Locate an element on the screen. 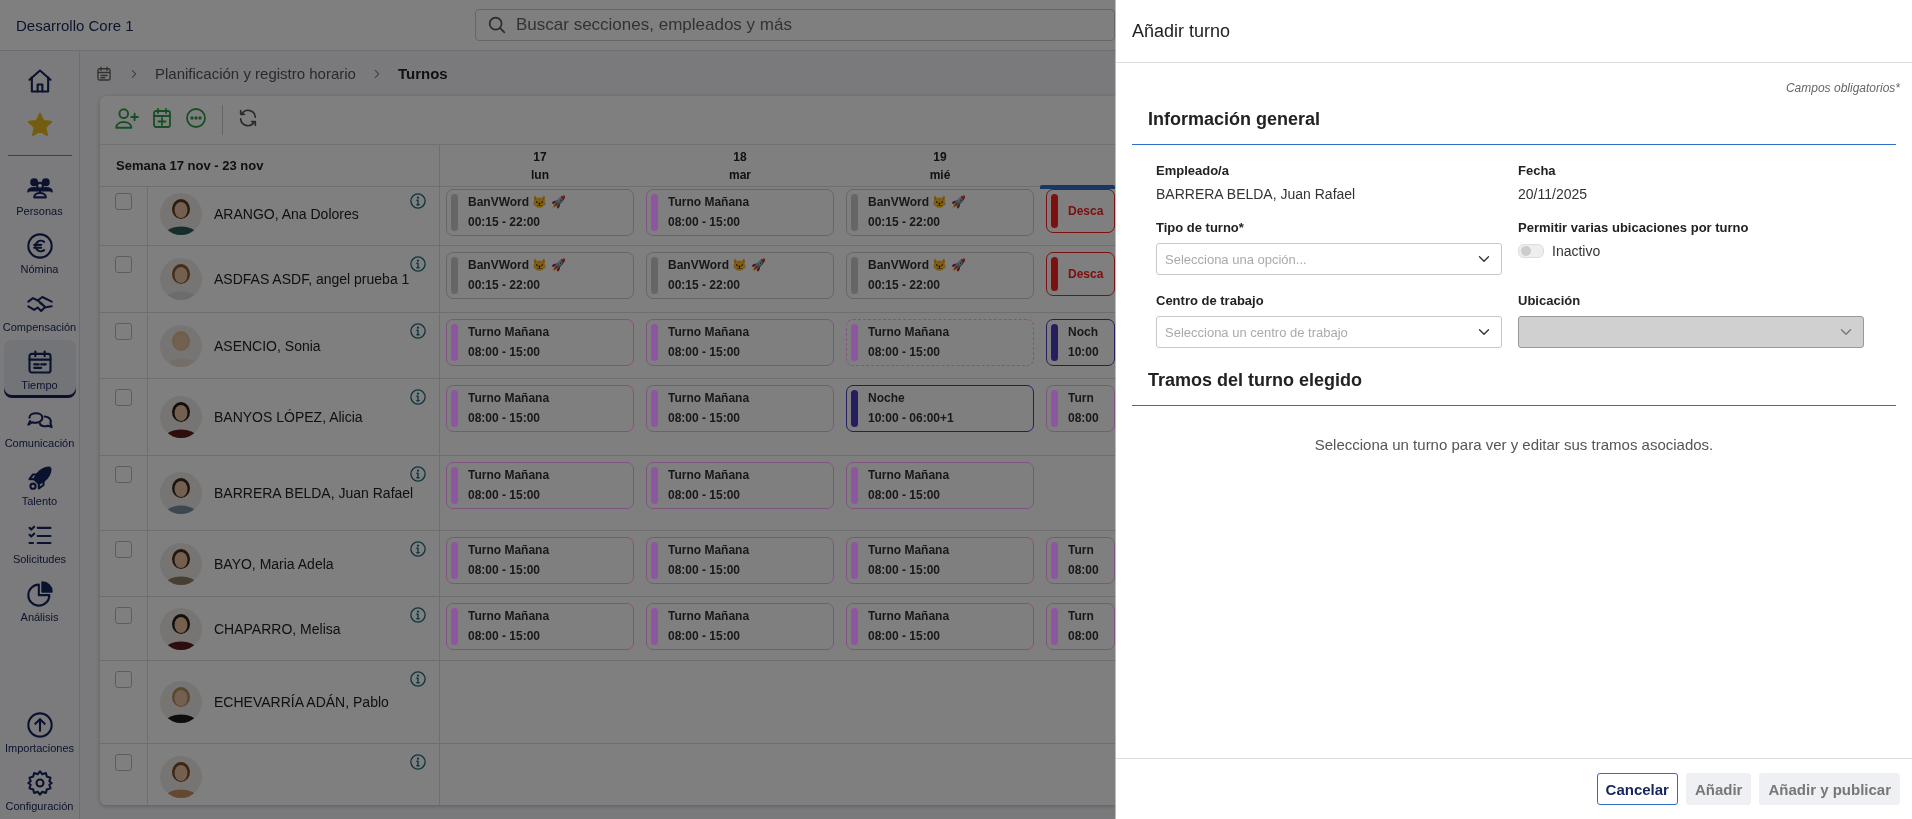 The height and width of the screenshot is (819, 1912). sidebar-item: Nómina is located at coordinates (39, 253).